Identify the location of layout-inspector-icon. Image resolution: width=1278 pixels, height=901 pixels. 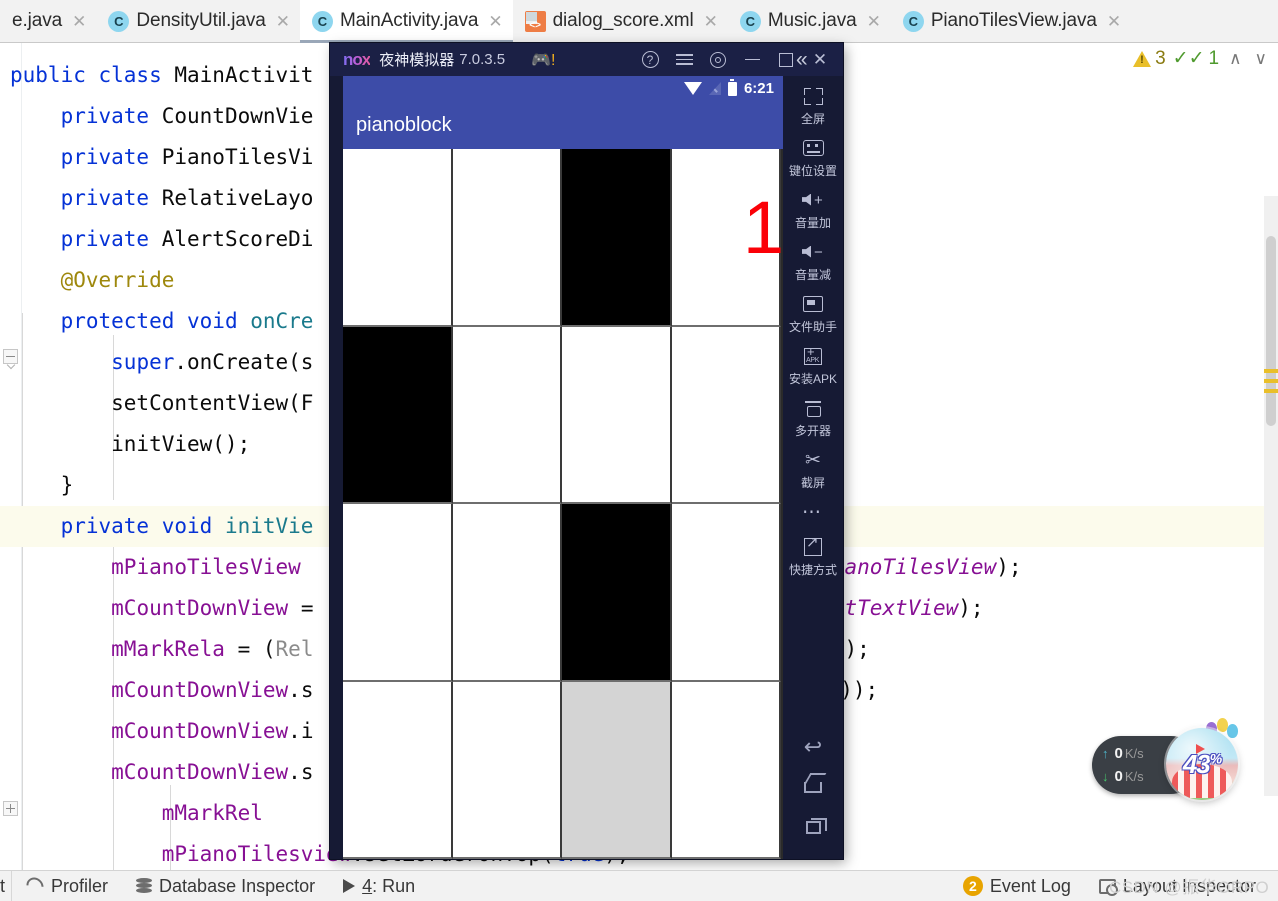
(1108, 887).